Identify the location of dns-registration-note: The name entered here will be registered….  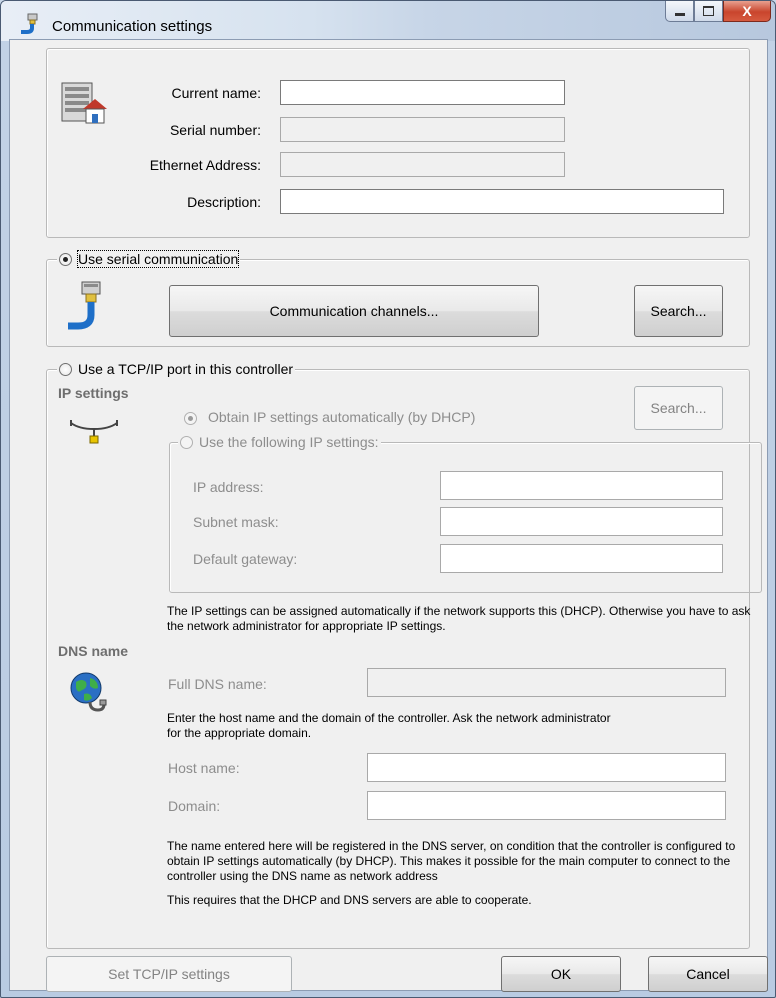
(451, 861).